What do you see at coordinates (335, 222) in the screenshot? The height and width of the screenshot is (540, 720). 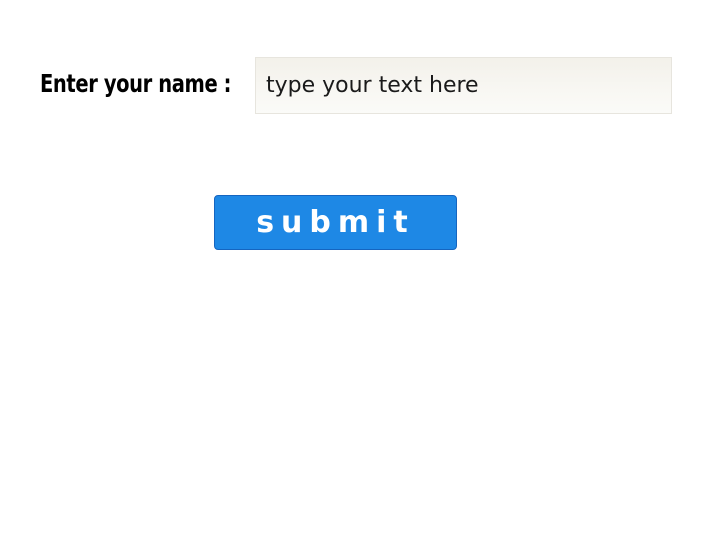 I see `submit-button: submit` at bounding box center [335, 222].